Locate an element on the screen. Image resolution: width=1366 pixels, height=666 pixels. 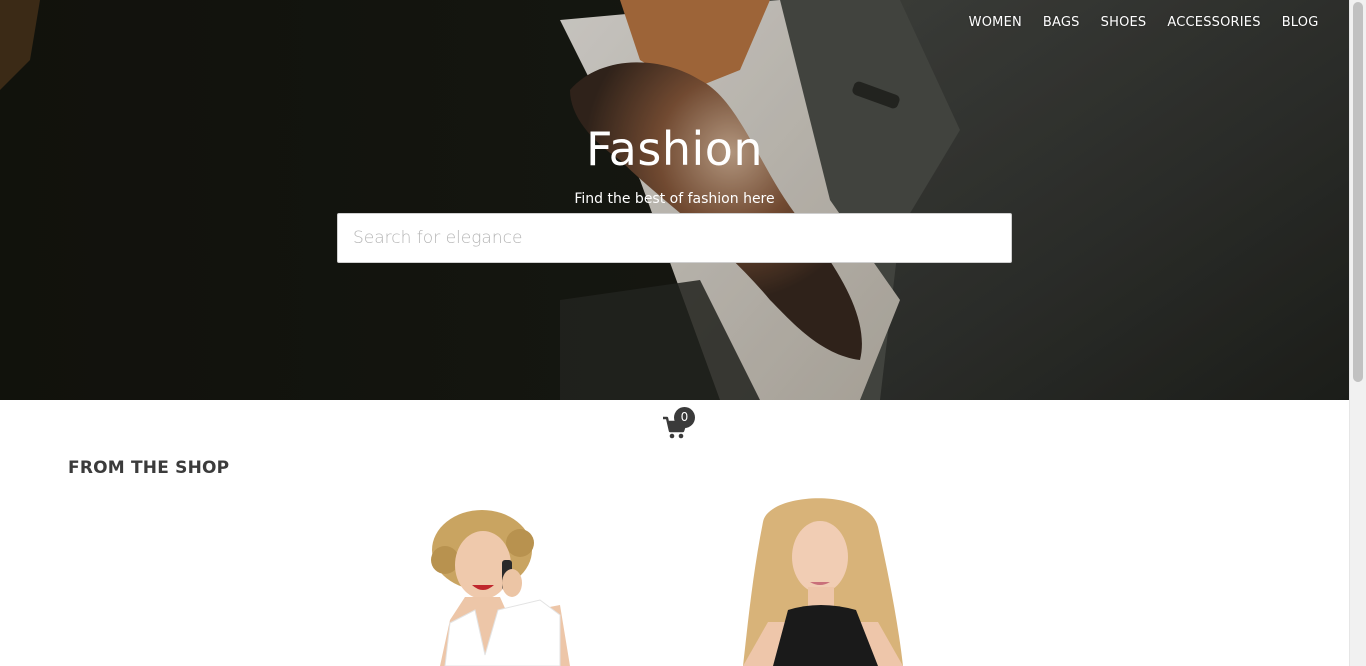
product-image-woman-black-top is located at coordinates (823, 579).